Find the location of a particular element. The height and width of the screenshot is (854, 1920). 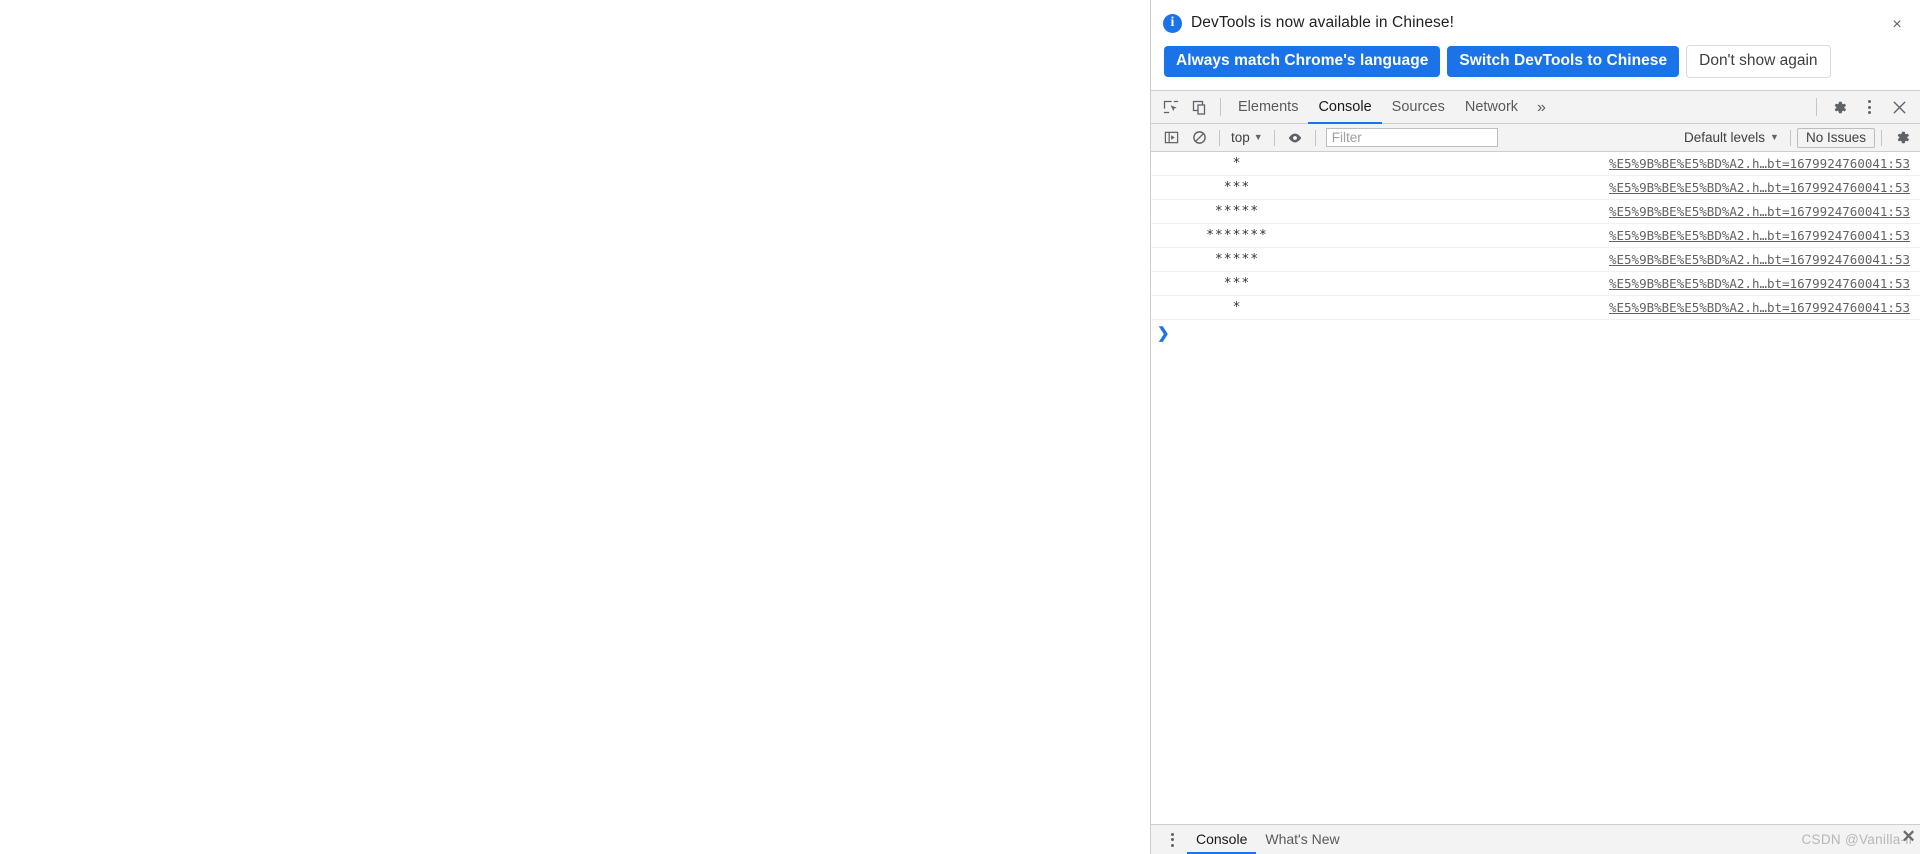

tabbar-actions is located at coordinates (1861, 107).